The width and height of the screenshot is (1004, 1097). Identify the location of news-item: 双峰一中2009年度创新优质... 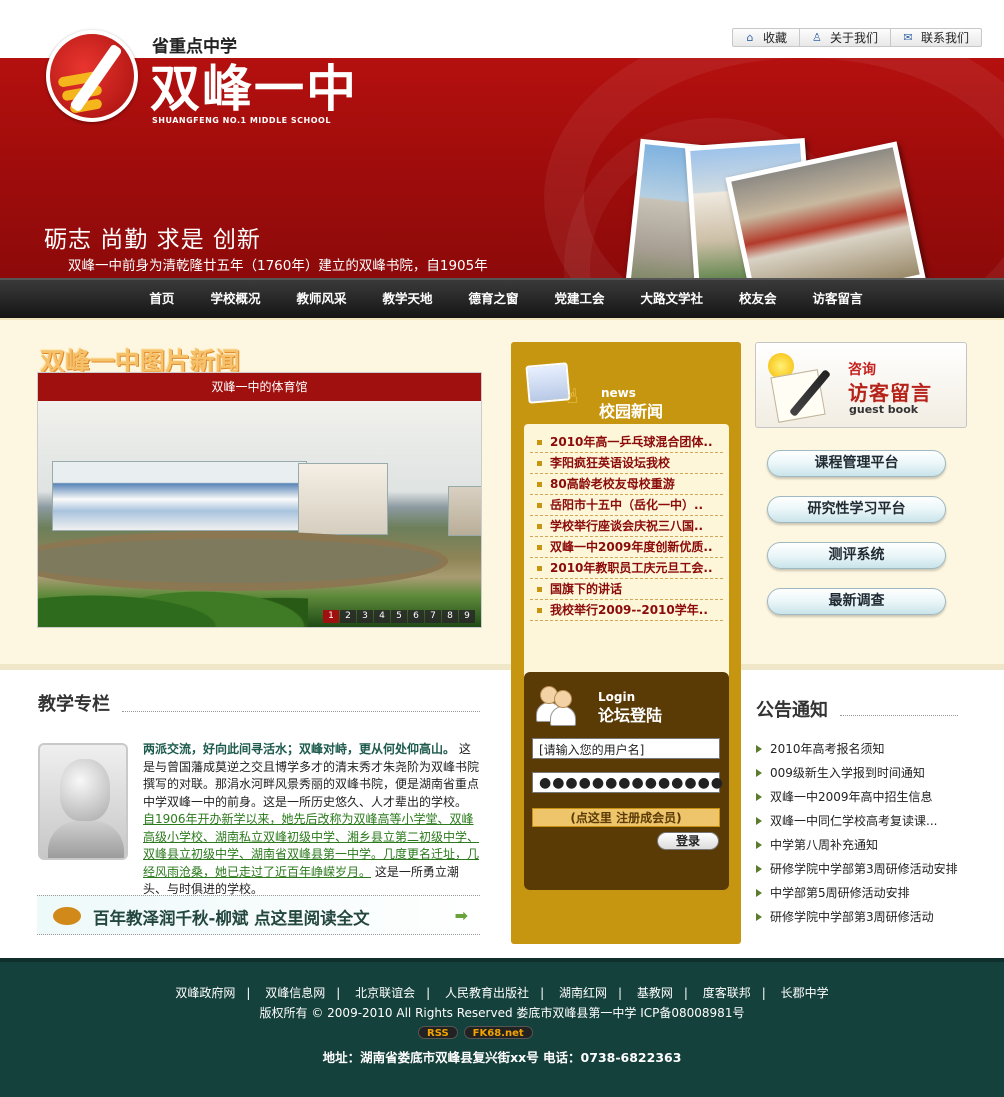
(626, 547).